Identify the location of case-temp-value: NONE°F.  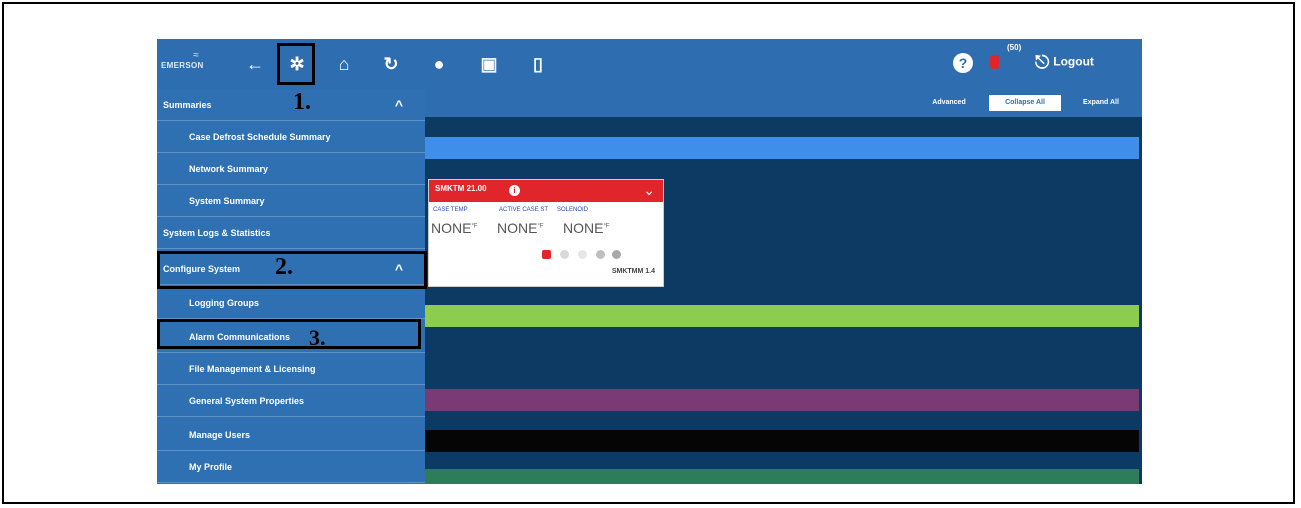
(454, 228).